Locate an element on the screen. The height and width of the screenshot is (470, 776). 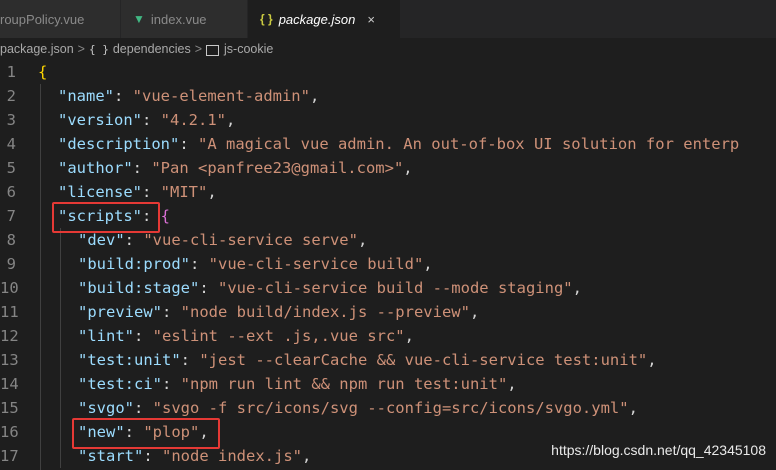
code-text: "version": "4.2.1", is located at coordinates (146, 120).